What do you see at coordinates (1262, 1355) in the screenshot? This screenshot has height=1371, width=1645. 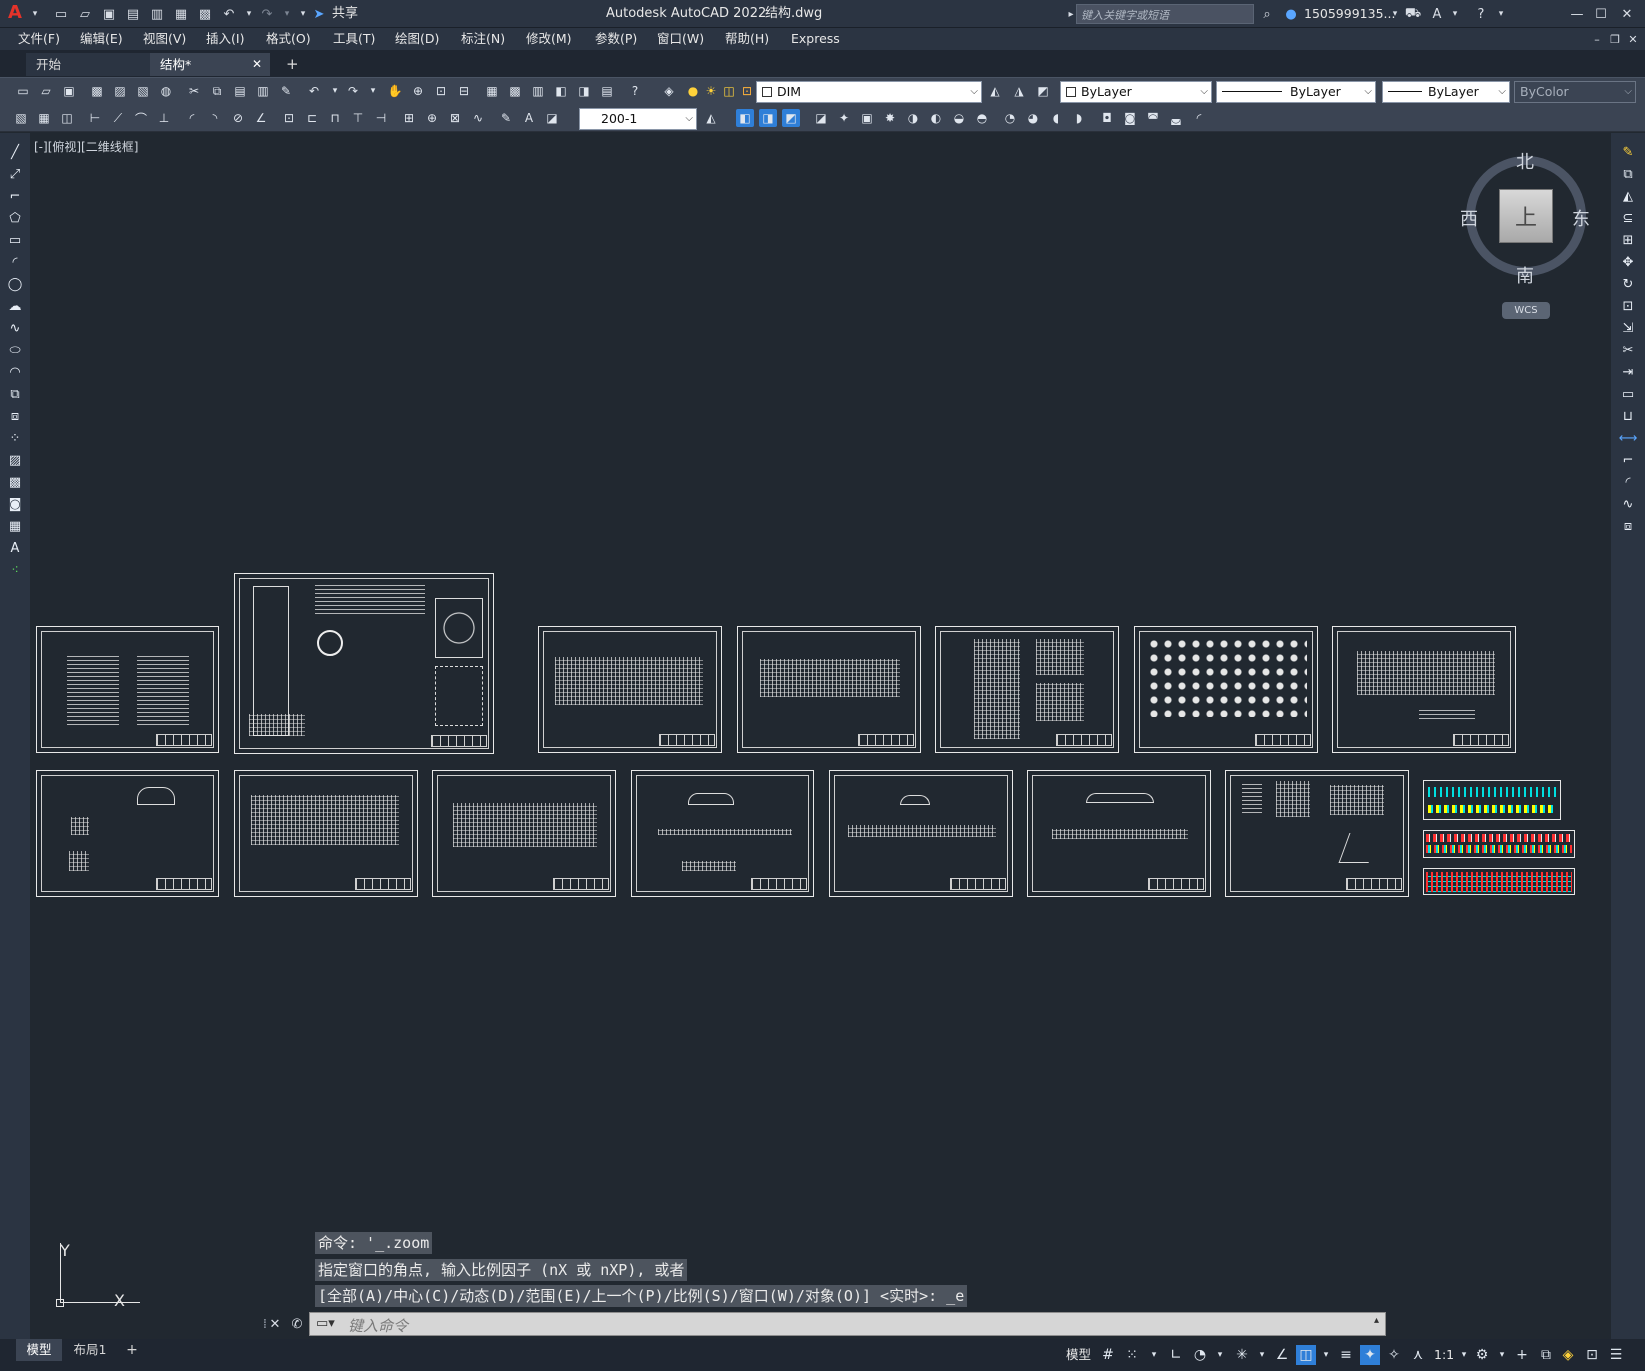 I see `isodraft-dropdown-icon: ▾` at bounding box center [1262, 1355].